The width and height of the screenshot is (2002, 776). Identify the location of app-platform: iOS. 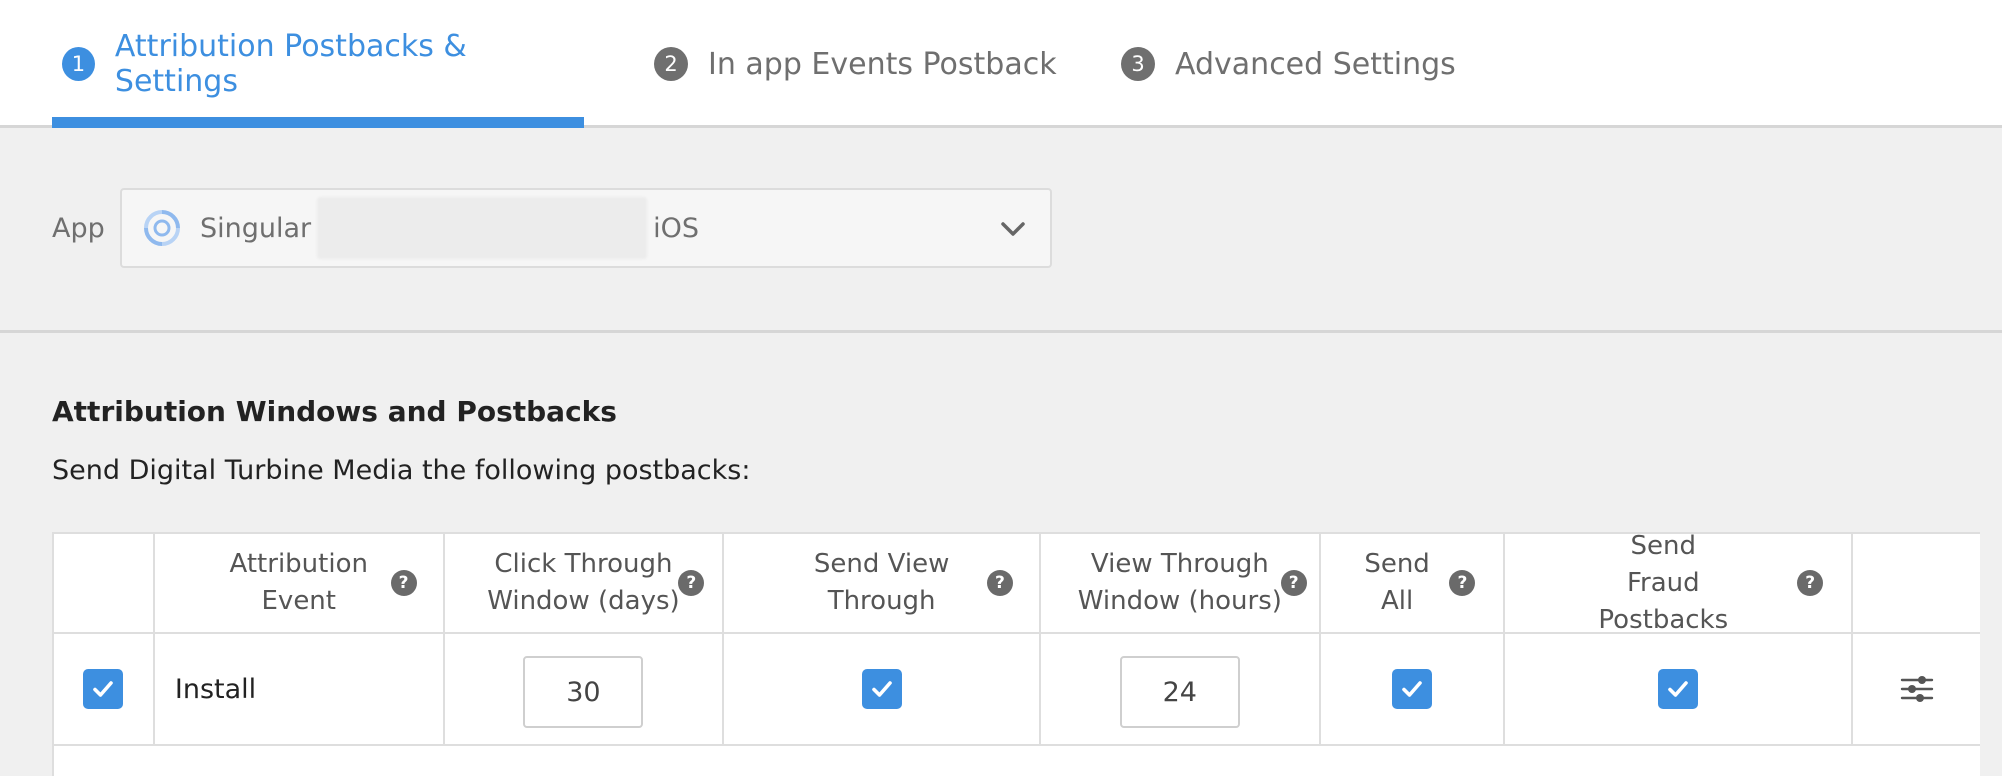
(676, 228).